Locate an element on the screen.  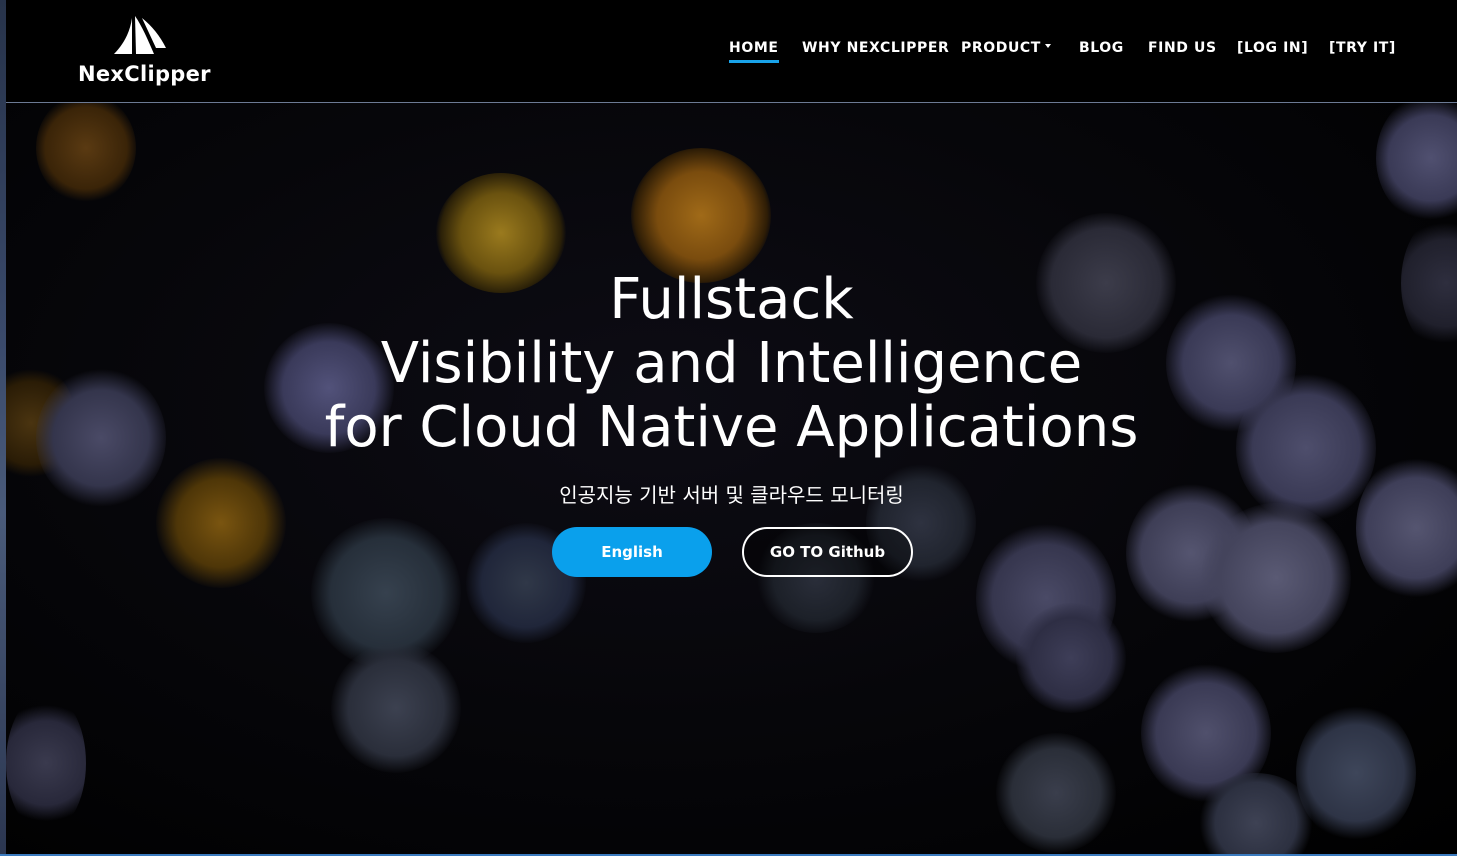
nav-try-it: [TRY IT] is located at coordinates (1362, 48).